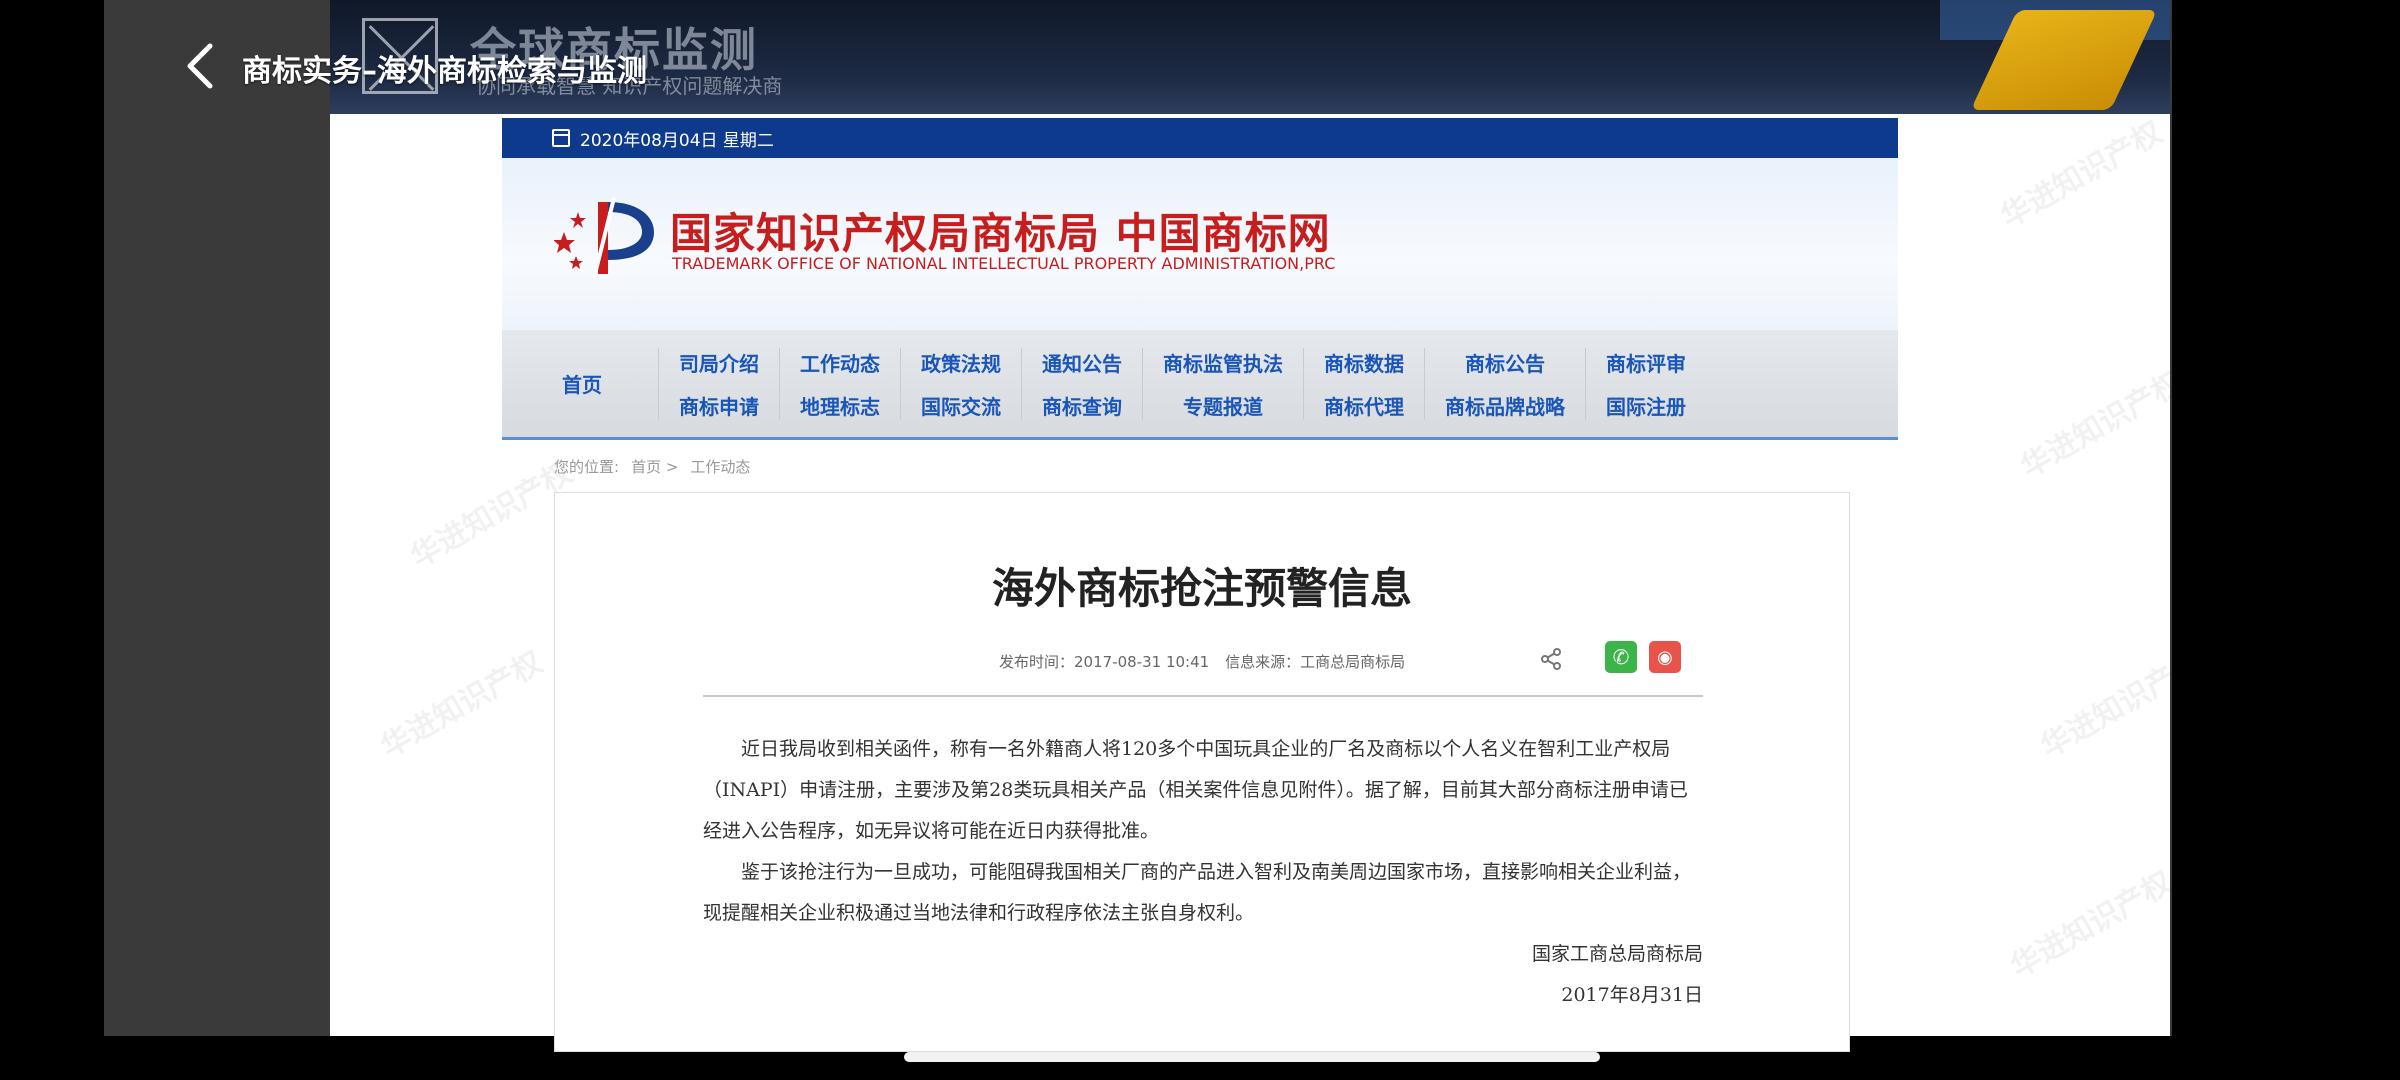 The width and height of the screenshot is (2400, 1080). What do you see at coordinates (1621, 657) in the screenshot?
I see `wechat-share-icon: ✆` at bounding box center [1621, 657].